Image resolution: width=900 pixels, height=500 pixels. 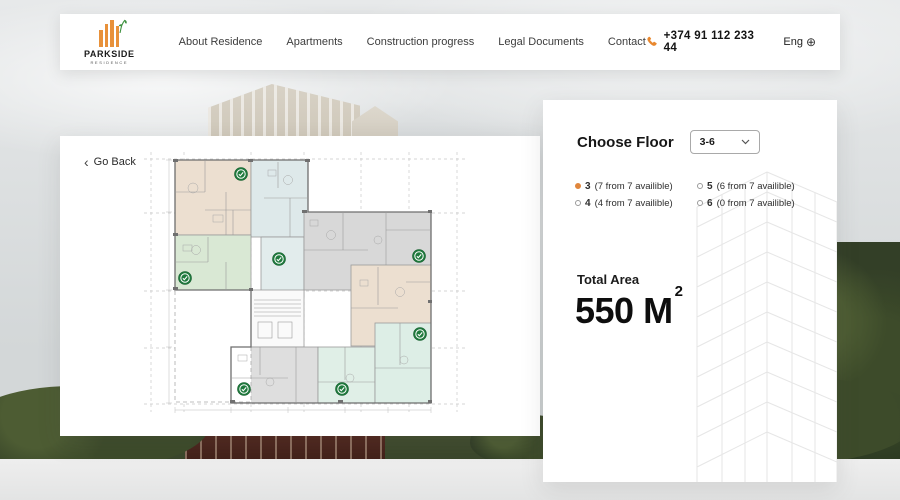 What do you see at coordinates (109, 62) in the screenshot?
I see `logo-subtitle: RESIDENCE` at bounding box center [109, 62].